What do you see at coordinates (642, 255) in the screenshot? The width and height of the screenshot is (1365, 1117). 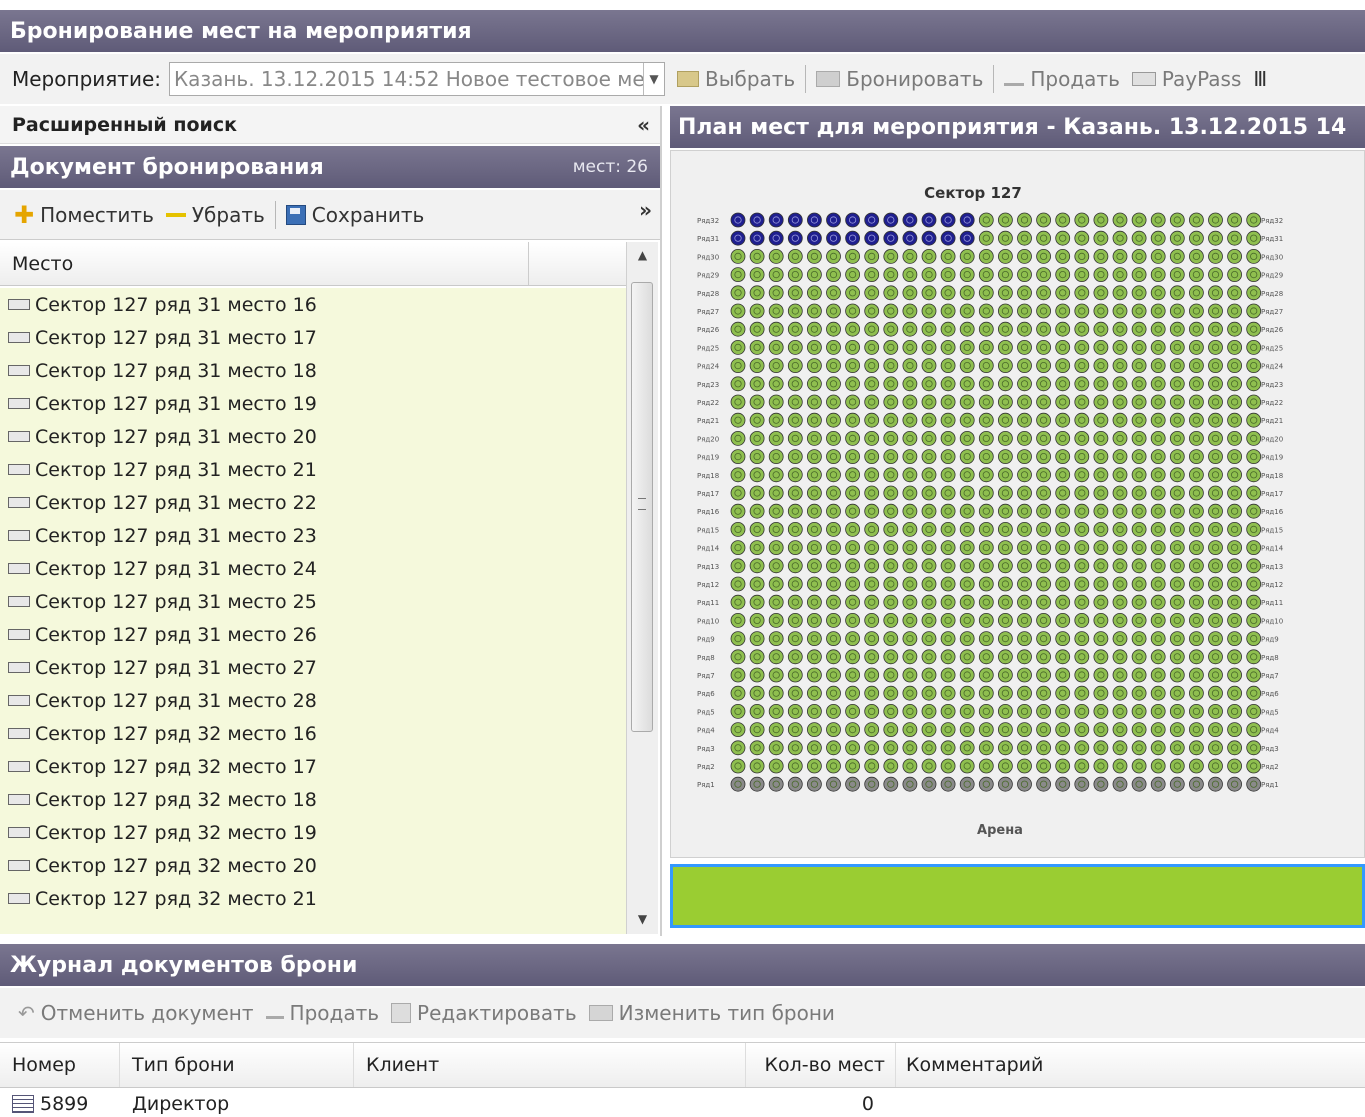 I see `scroll-up-icon: ▲` at bounding box center [642, 255].